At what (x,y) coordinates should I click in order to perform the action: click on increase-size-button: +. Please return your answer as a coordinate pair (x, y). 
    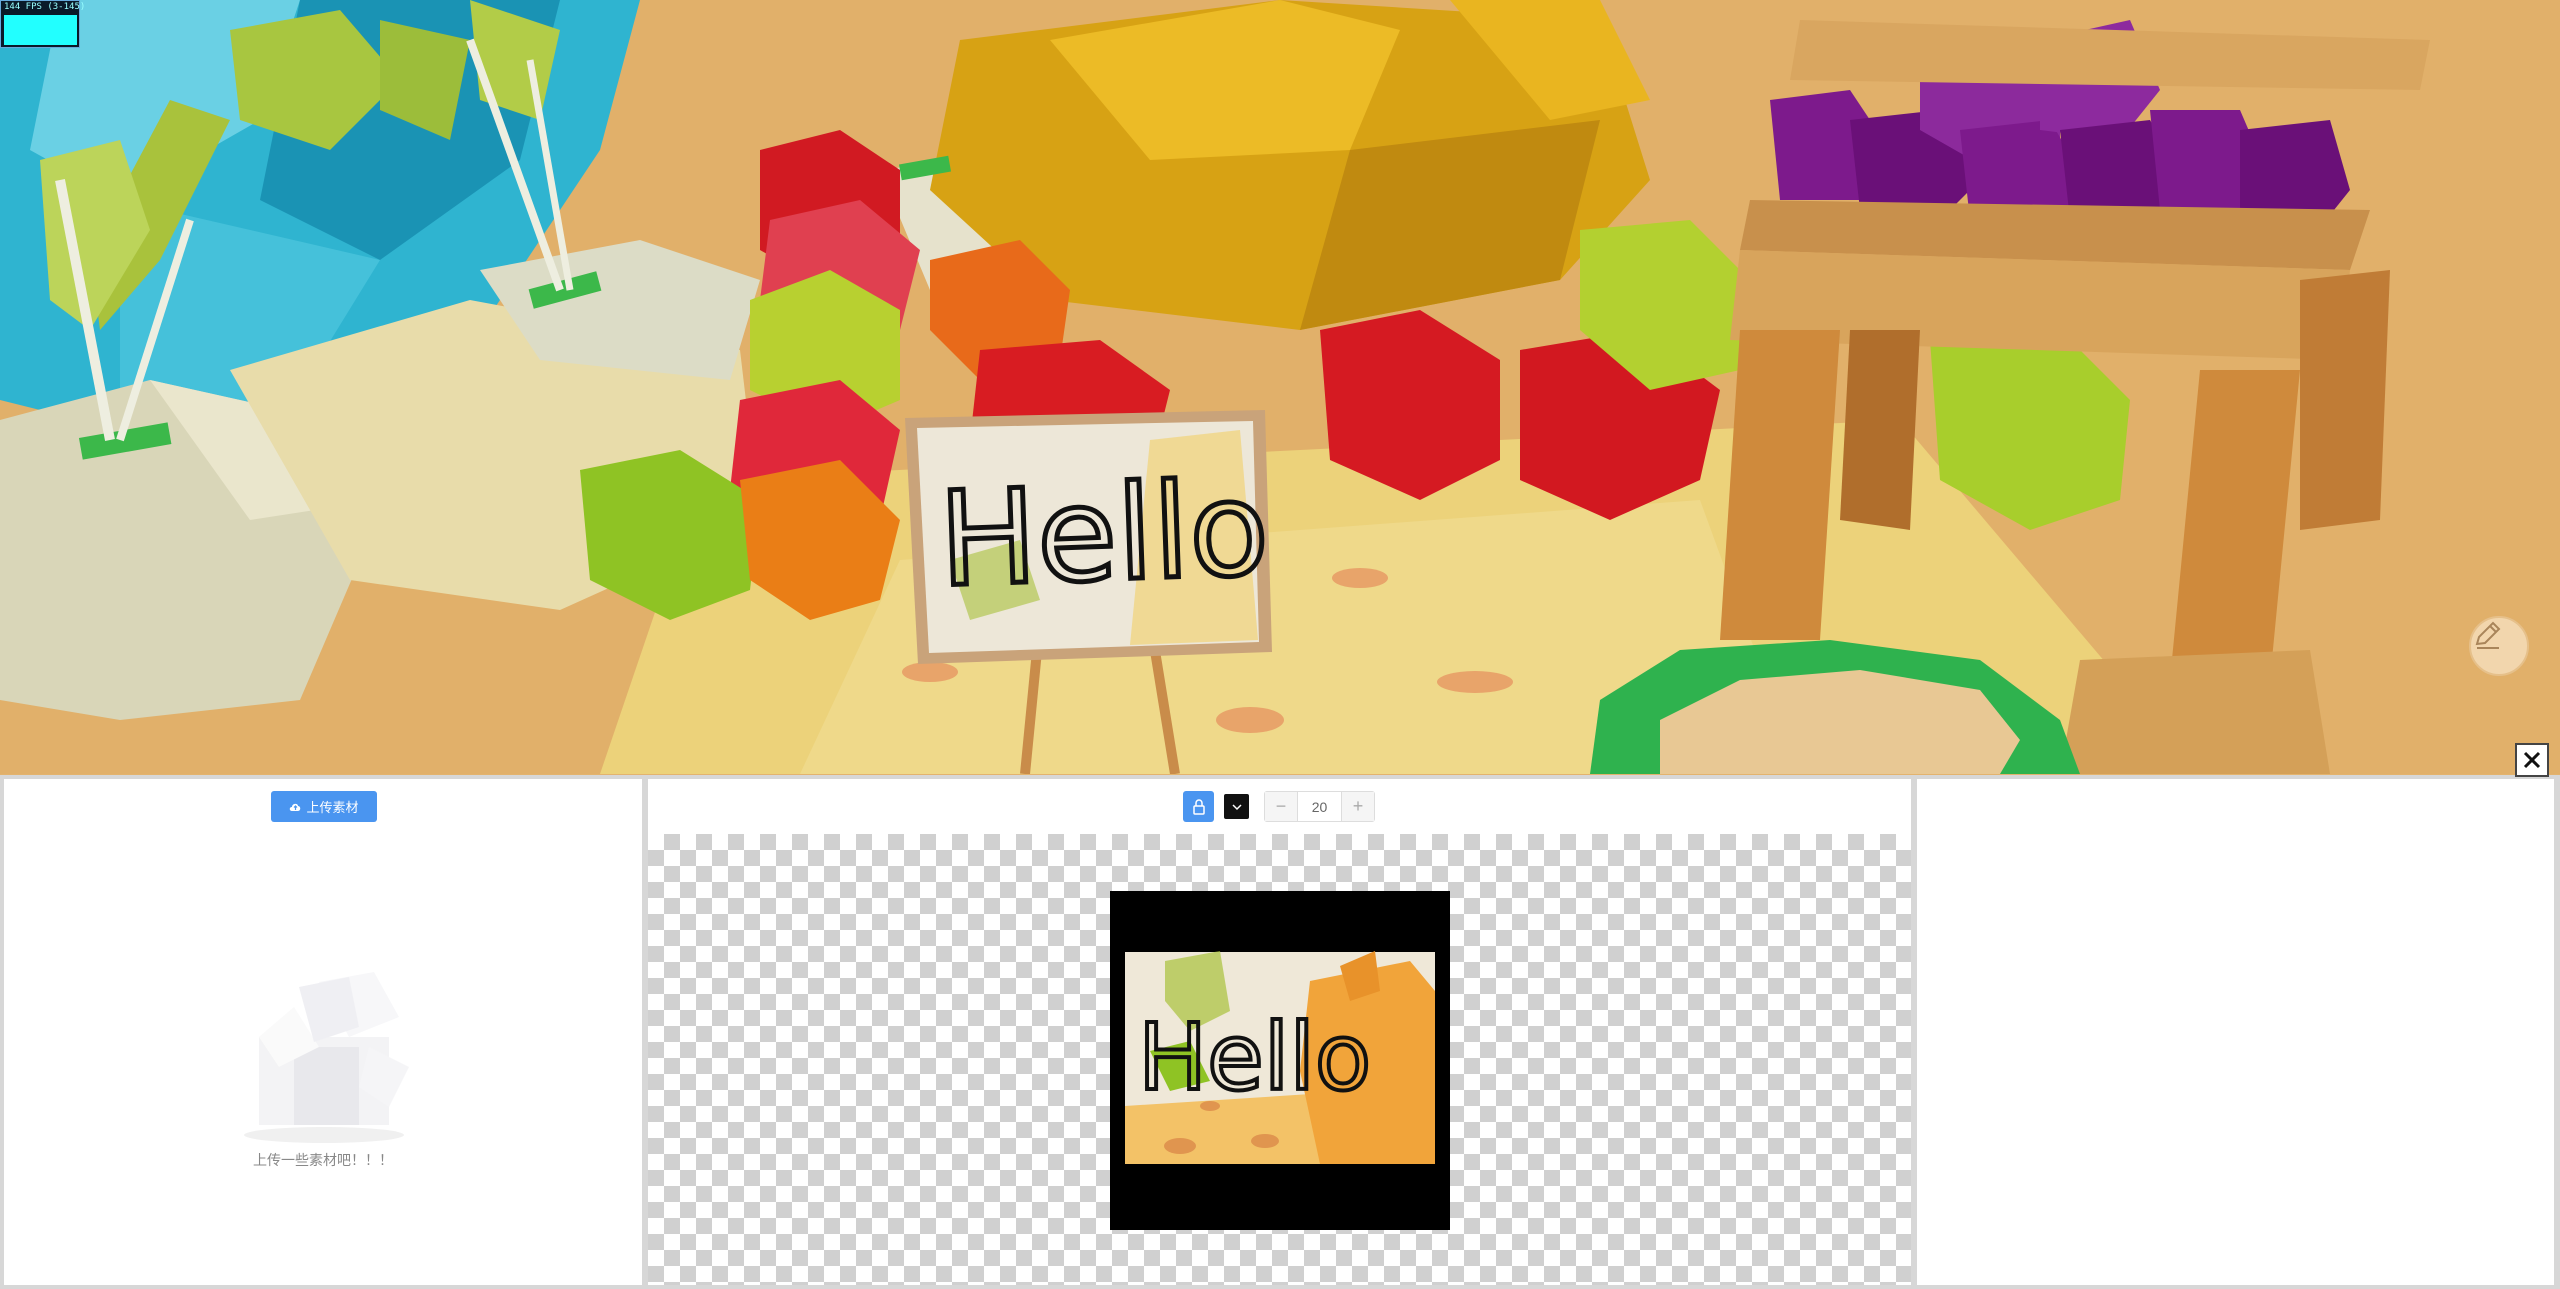
    Looking at the image, I should click on (1358, 806).